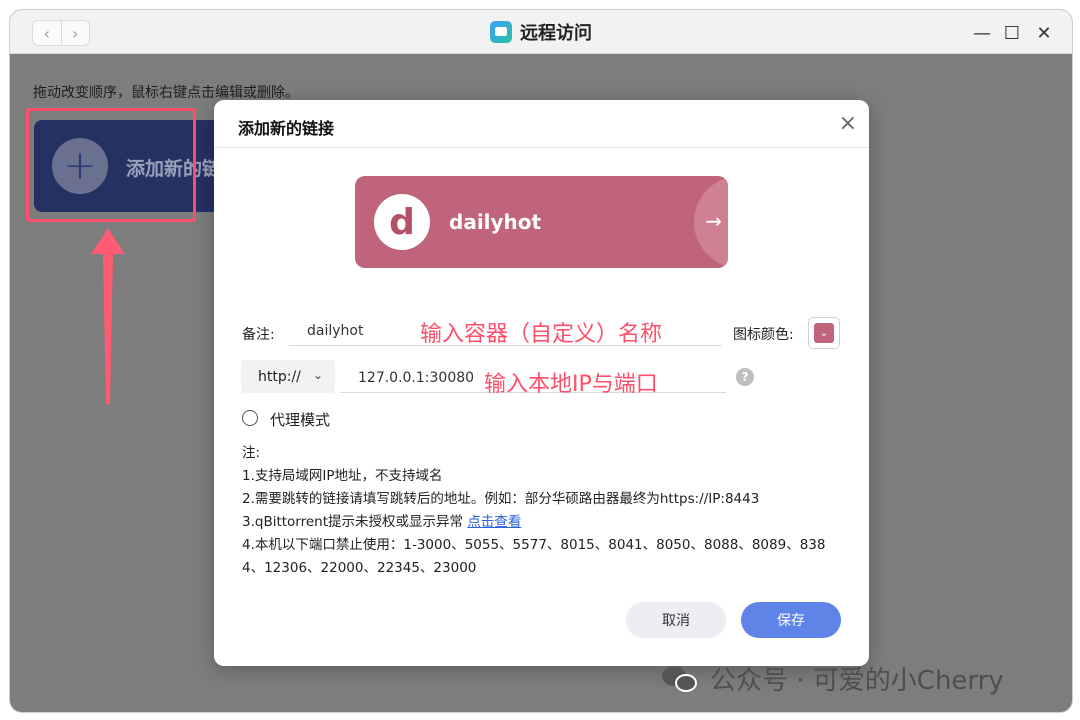 This screenshot has width=1080, height=720. I want to click on address-input-value: 127.0.0.1:30080, so click(416, 377).